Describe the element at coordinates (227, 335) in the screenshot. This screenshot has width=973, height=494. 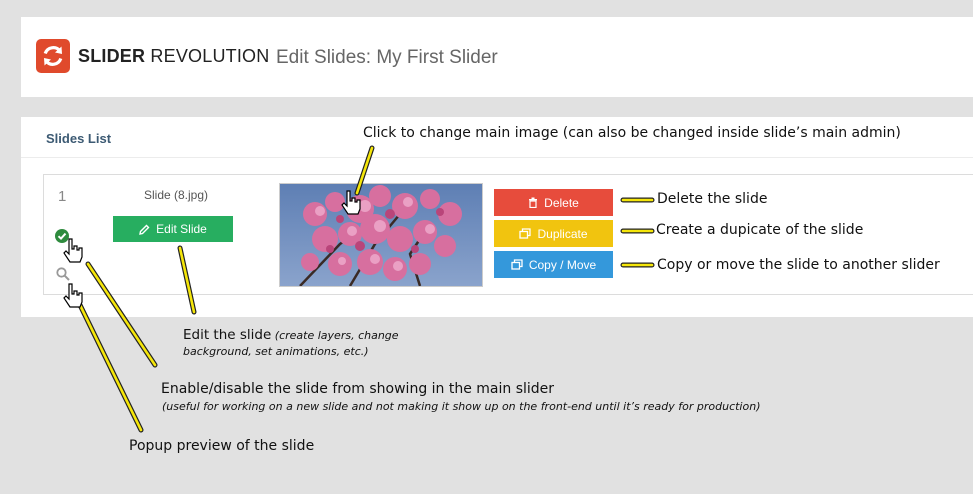
I see `annotation-edit-main: Edit the slide` at that location.